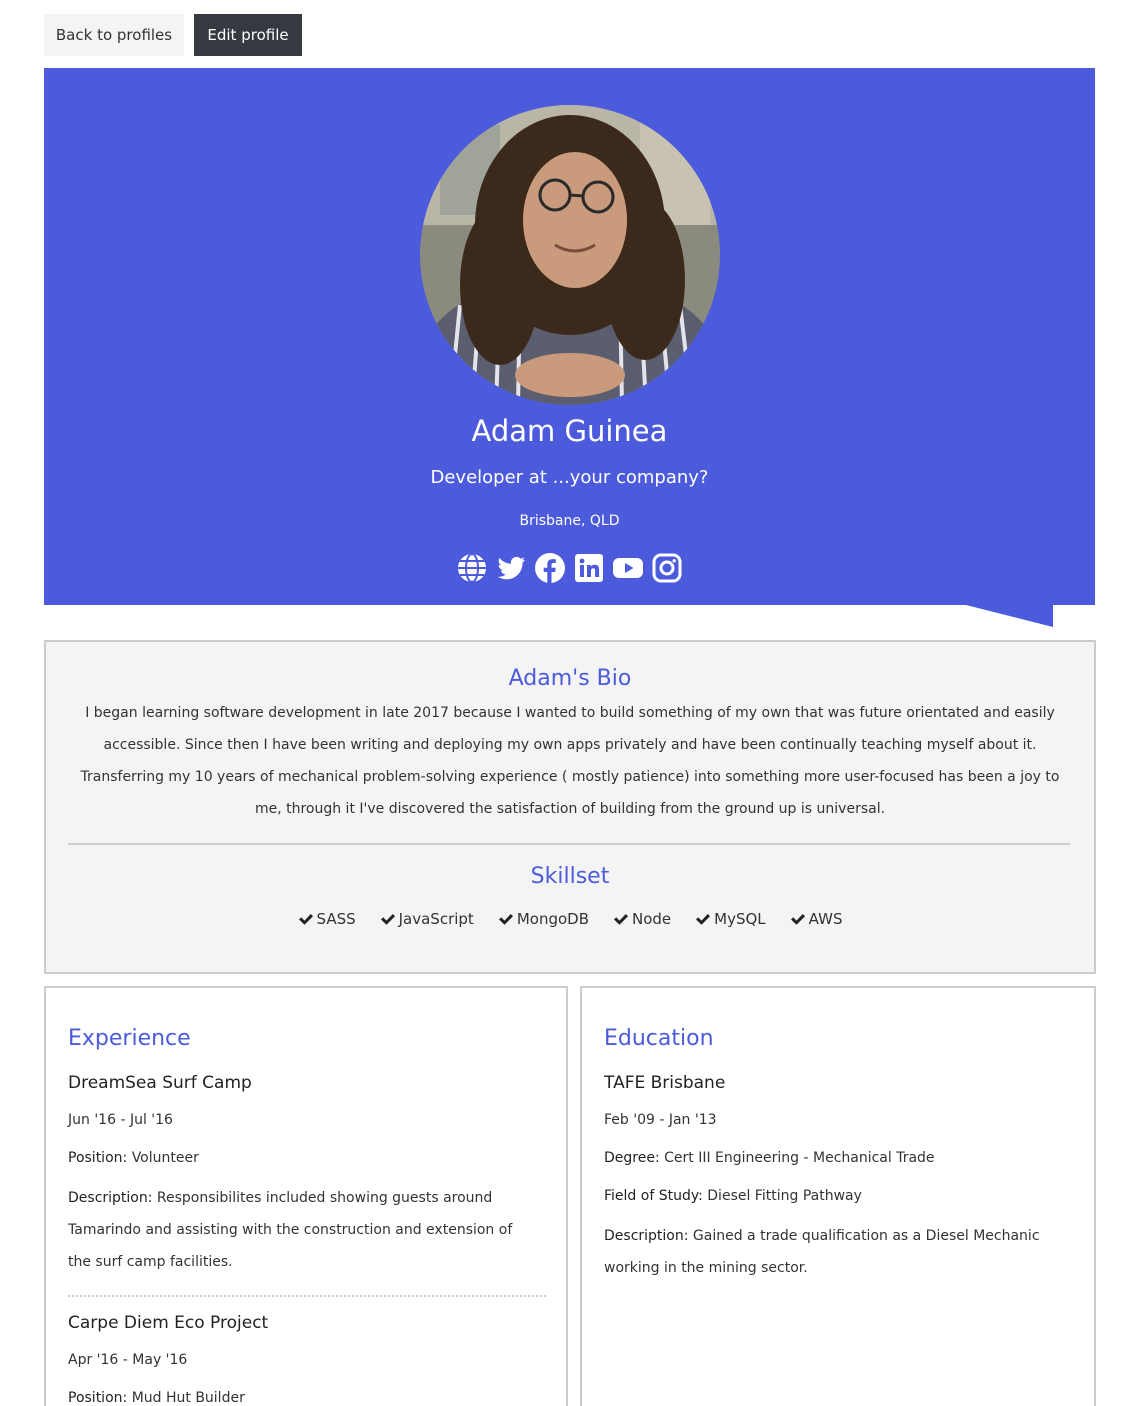 The image size is (1144, 1406). Describe the element at coordinates (799, 1158) in the screenshot. I see `degree-value: Cert III Engineering - Mechanical Trade` at that location.